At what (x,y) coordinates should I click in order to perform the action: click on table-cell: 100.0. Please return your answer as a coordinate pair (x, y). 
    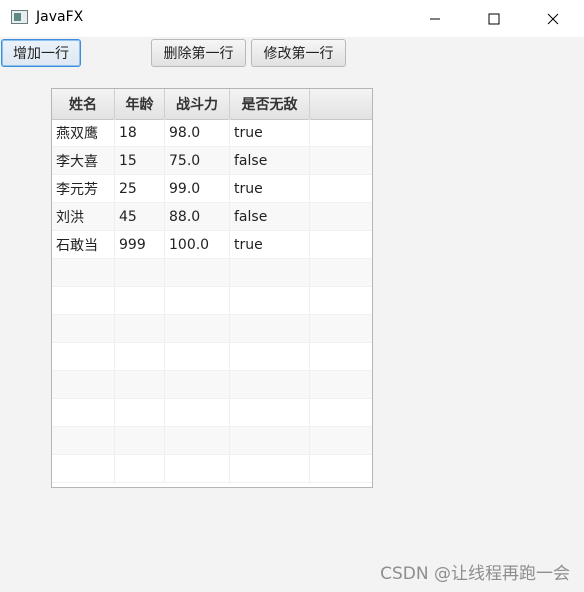
    Looking at the image, I should click on (197, 245).